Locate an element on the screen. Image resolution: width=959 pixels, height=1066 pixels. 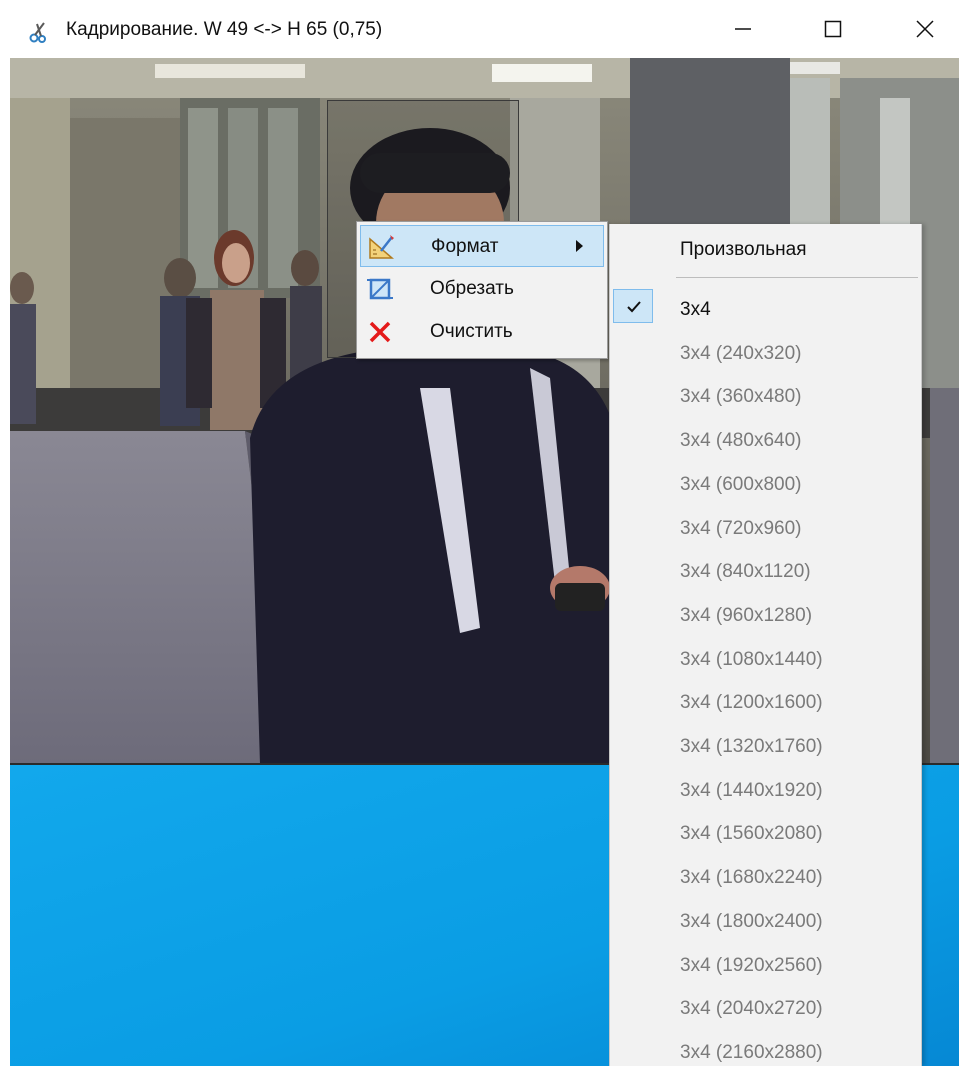
submenu-item: 3x4 (2040x2720) is located at coordinates (751, 1009).